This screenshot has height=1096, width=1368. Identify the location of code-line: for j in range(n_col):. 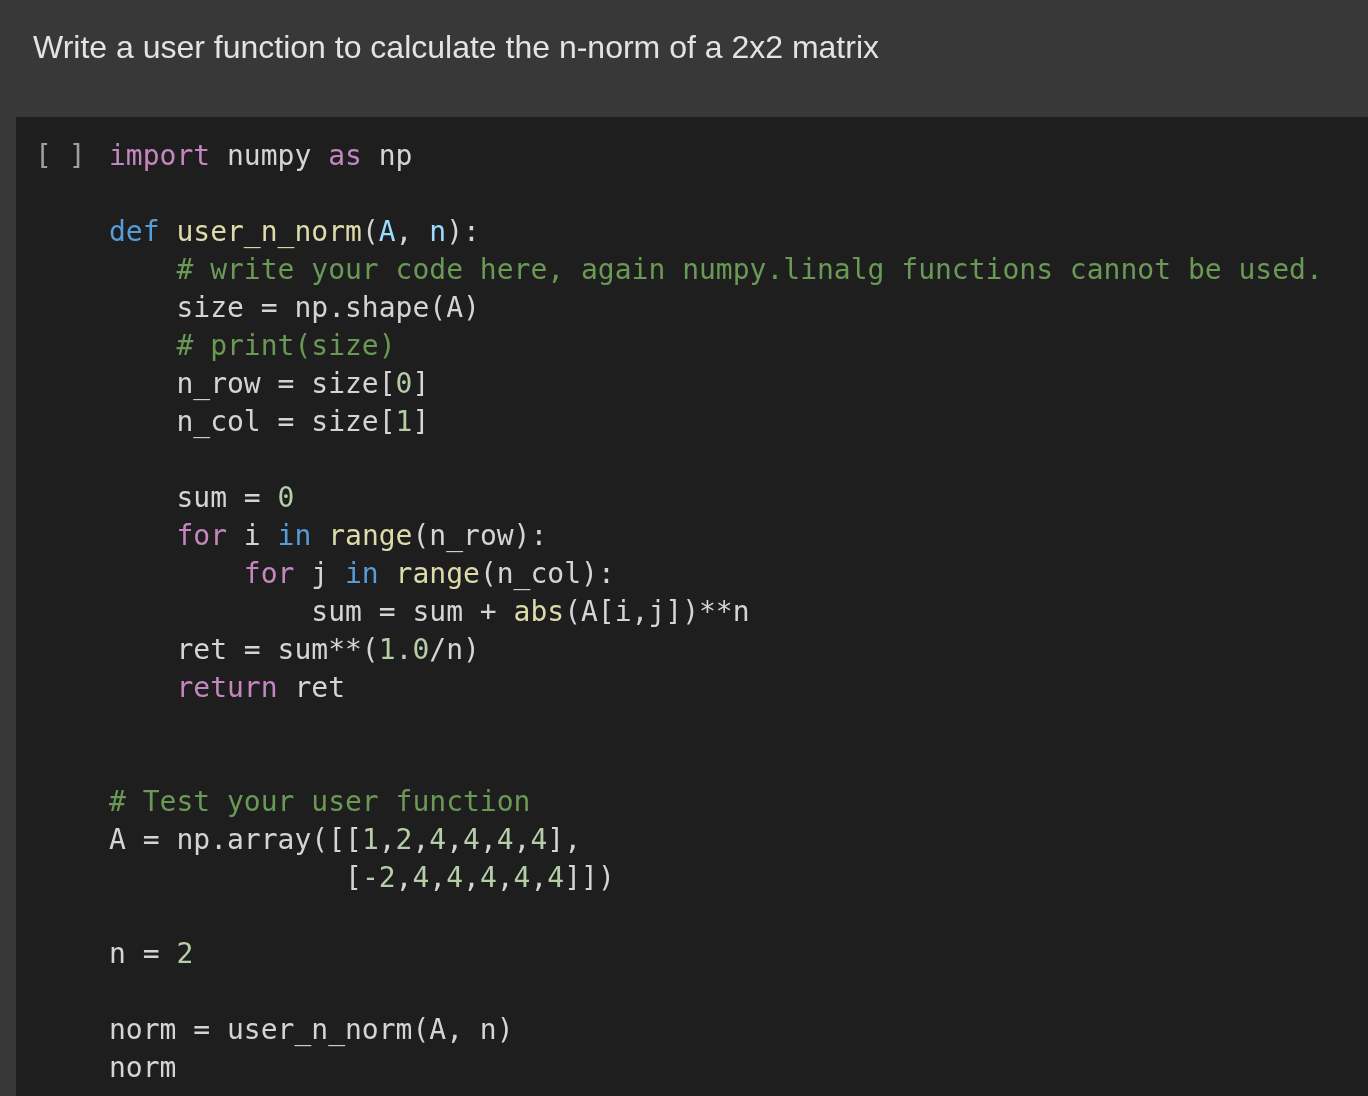
(428, 574).